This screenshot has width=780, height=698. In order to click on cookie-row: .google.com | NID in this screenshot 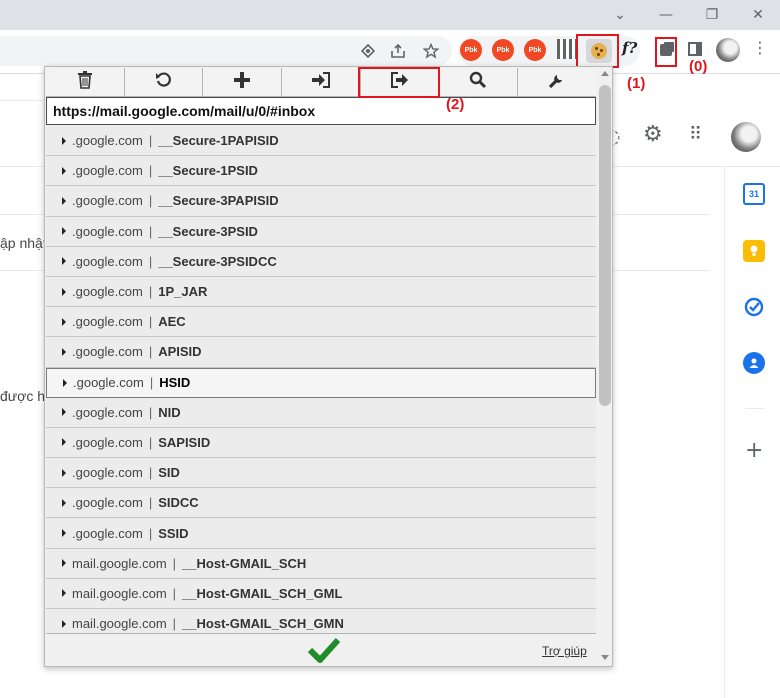, I will do `click(321, 412)`.